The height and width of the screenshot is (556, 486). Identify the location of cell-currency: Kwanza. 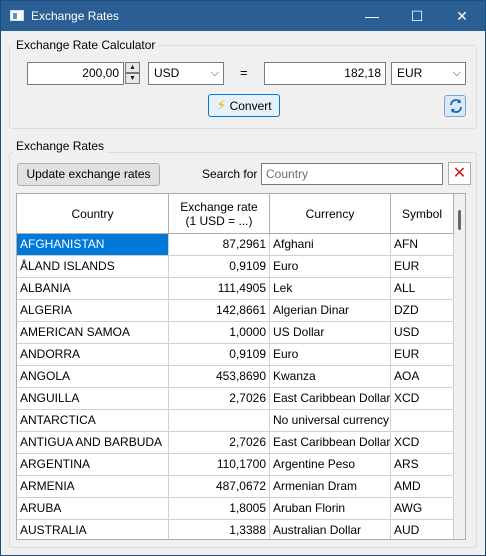
(330, 377).